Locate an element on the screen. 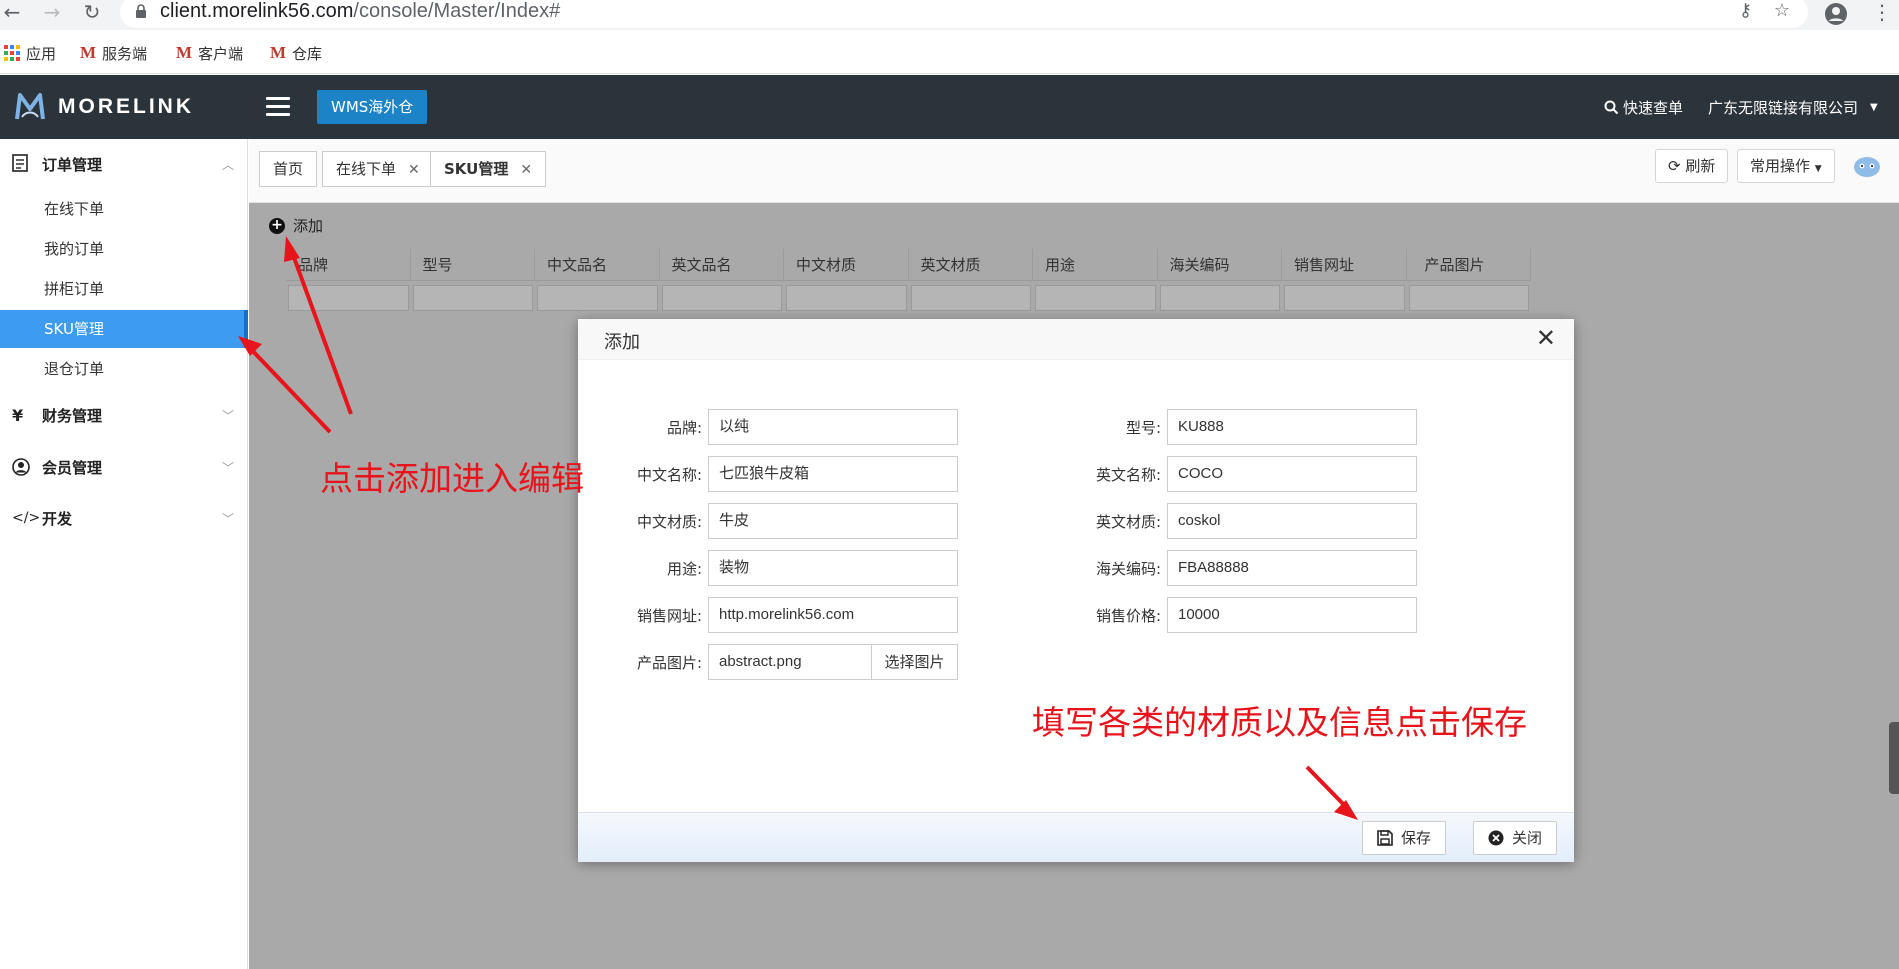 This screenshot has width=1899, height=969. column-header: 英文品名 is located at coordinates (722, 265).